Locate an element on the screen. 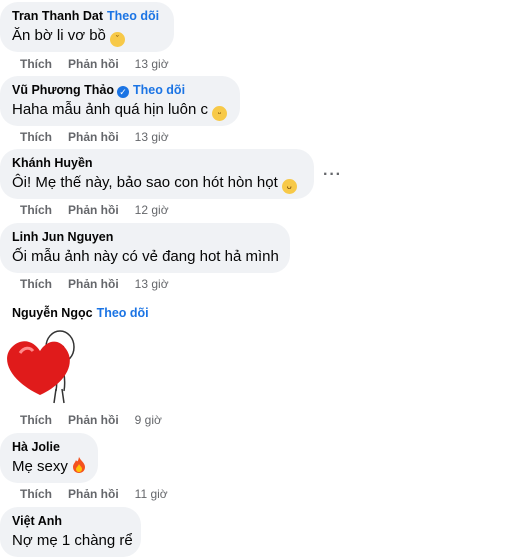 The height and width of the screenshot is (557, 505). fire-icon is located at coordinates (78, 465).